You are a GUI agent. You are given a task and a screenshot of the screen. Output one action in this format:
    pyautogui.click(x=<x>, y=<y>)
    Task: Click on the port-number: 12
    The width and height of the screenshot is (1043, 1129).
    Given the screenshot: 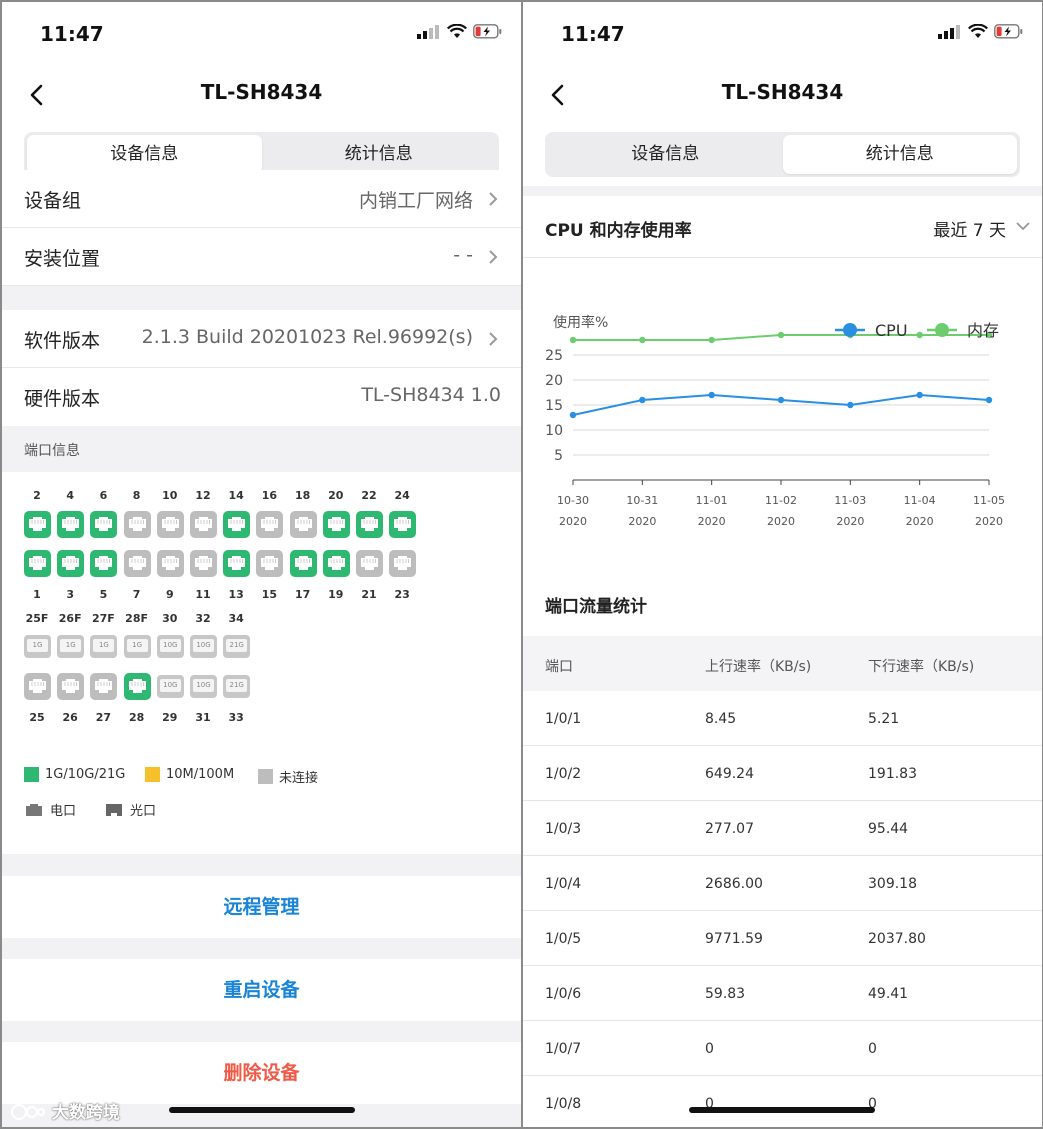 What is the action you would take?
    pyautogui.click(x=203, y=495)
    